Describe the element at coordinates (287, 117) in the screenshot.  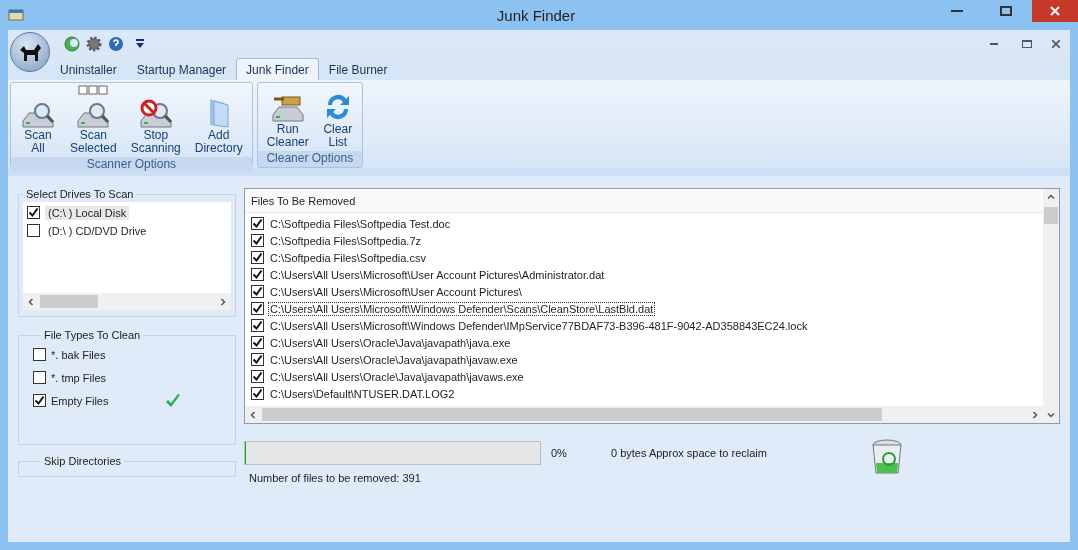
I see `ribbon-button: Run Cleaner` at that location.